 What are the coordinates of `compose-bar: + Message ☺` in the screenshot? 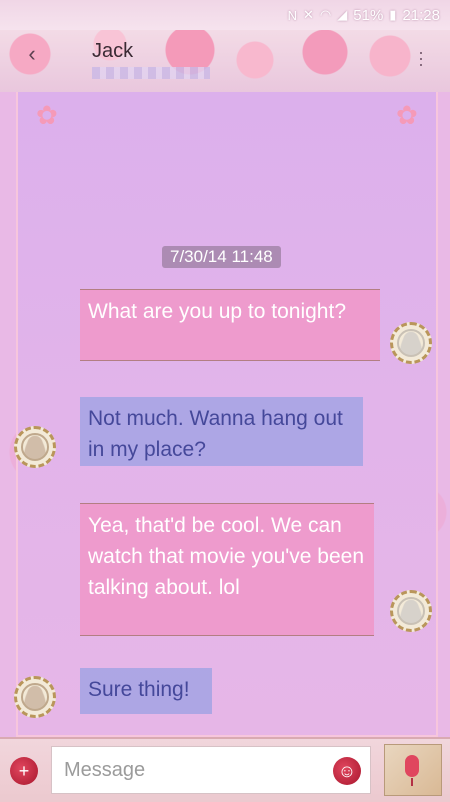 It's located at (225, 769).